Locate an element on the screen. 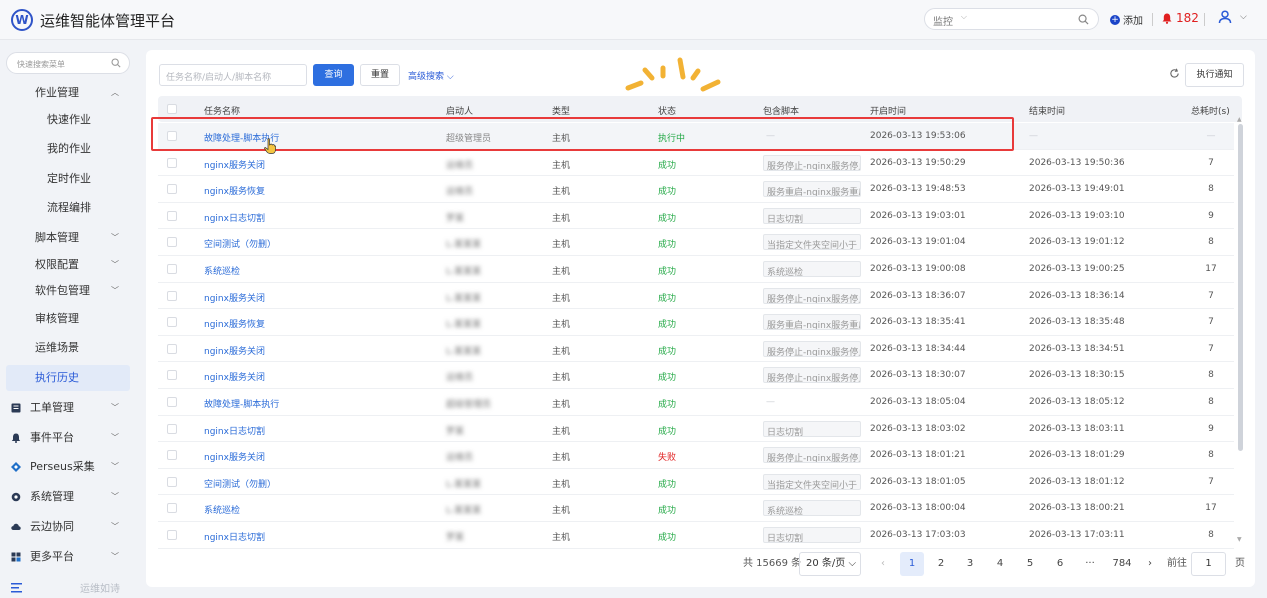 The width and height of the screenshot is (1267, 598). select-all-checkbox is located at coordinates (172, 109).